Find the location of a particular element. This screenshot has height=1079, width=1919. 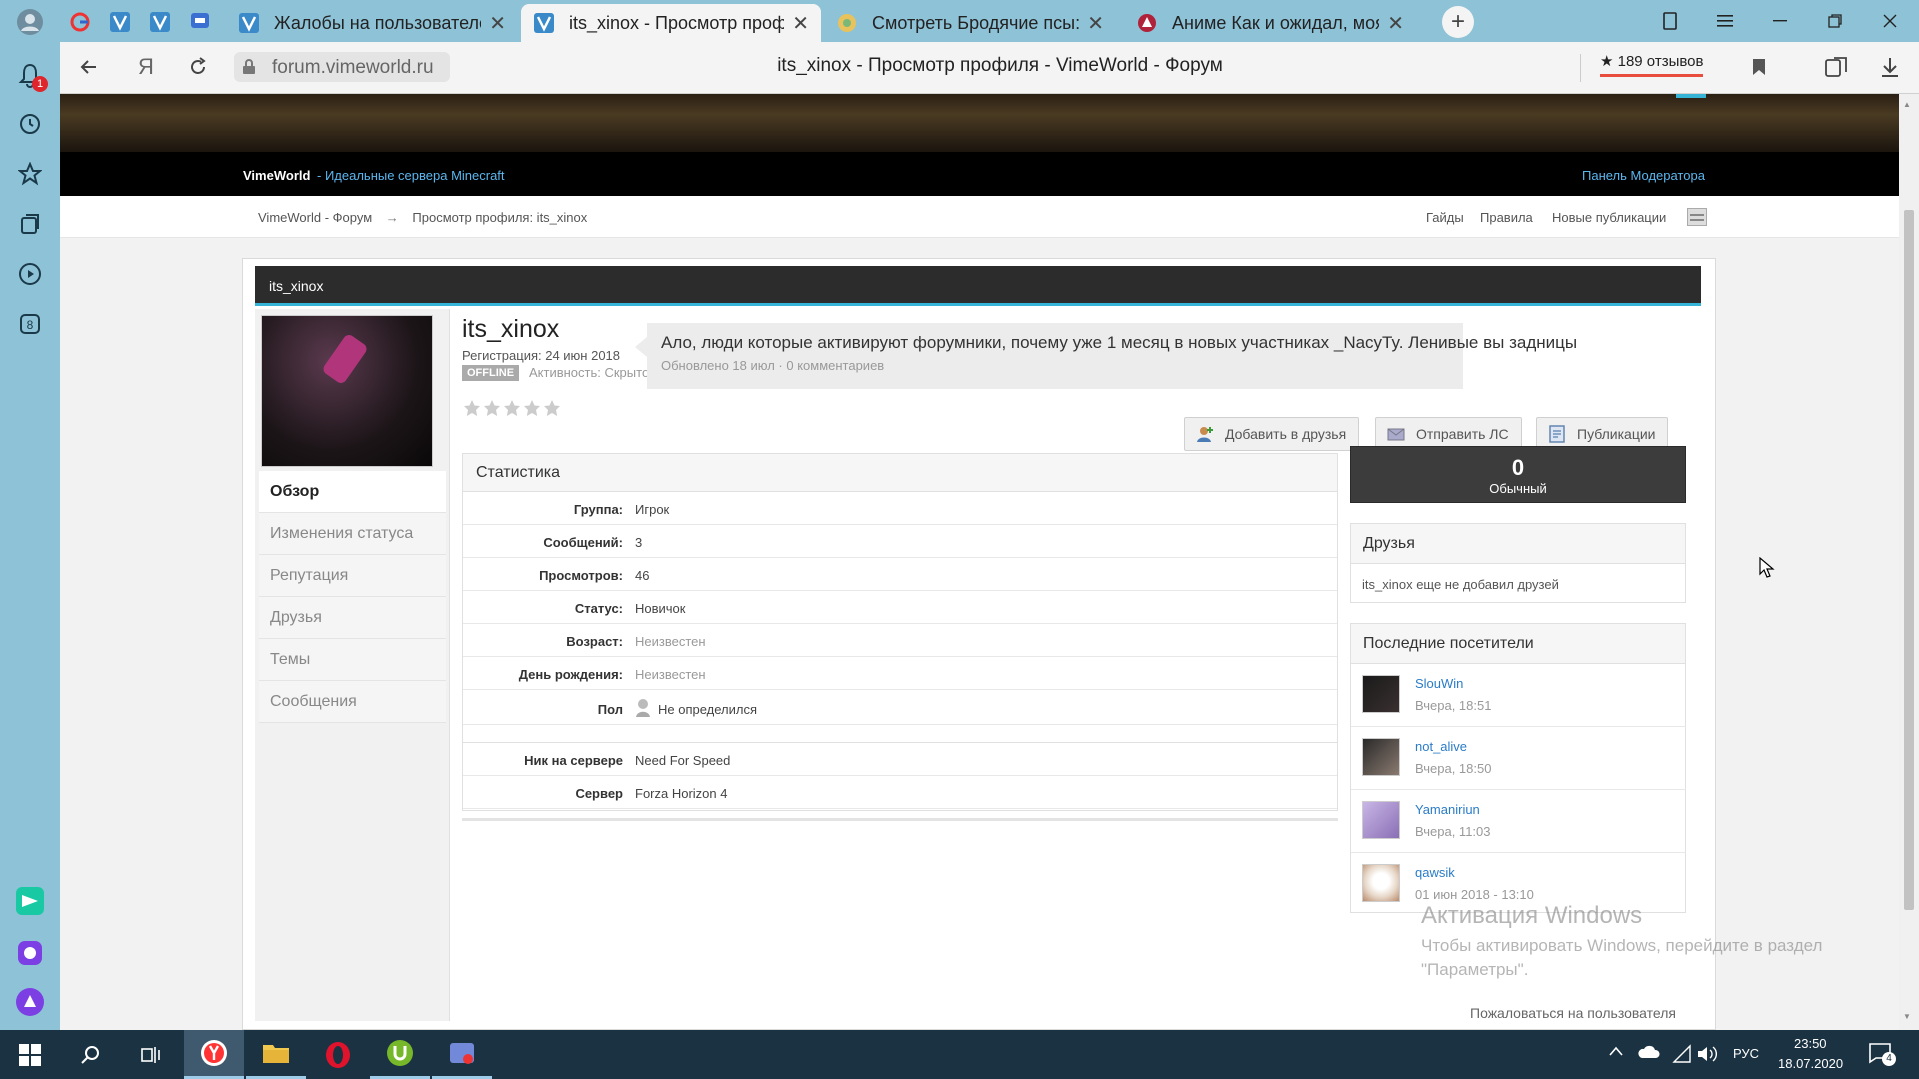

nav-rules: Правила is located at coordinates (1506, 217).